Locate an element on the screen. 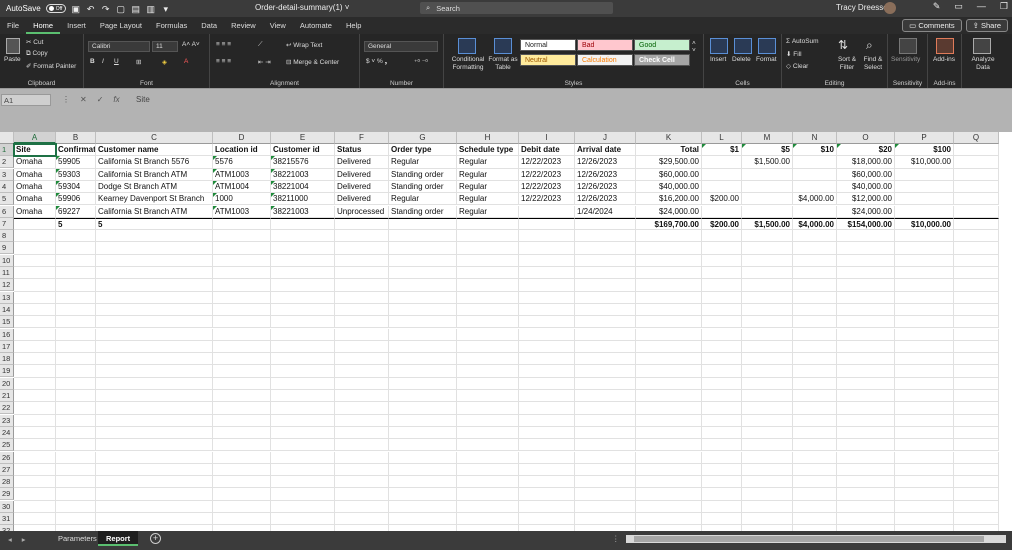 The height and width of the screenshot is (550, 1012). column-header-a: A is located at coordinates (35, 138).